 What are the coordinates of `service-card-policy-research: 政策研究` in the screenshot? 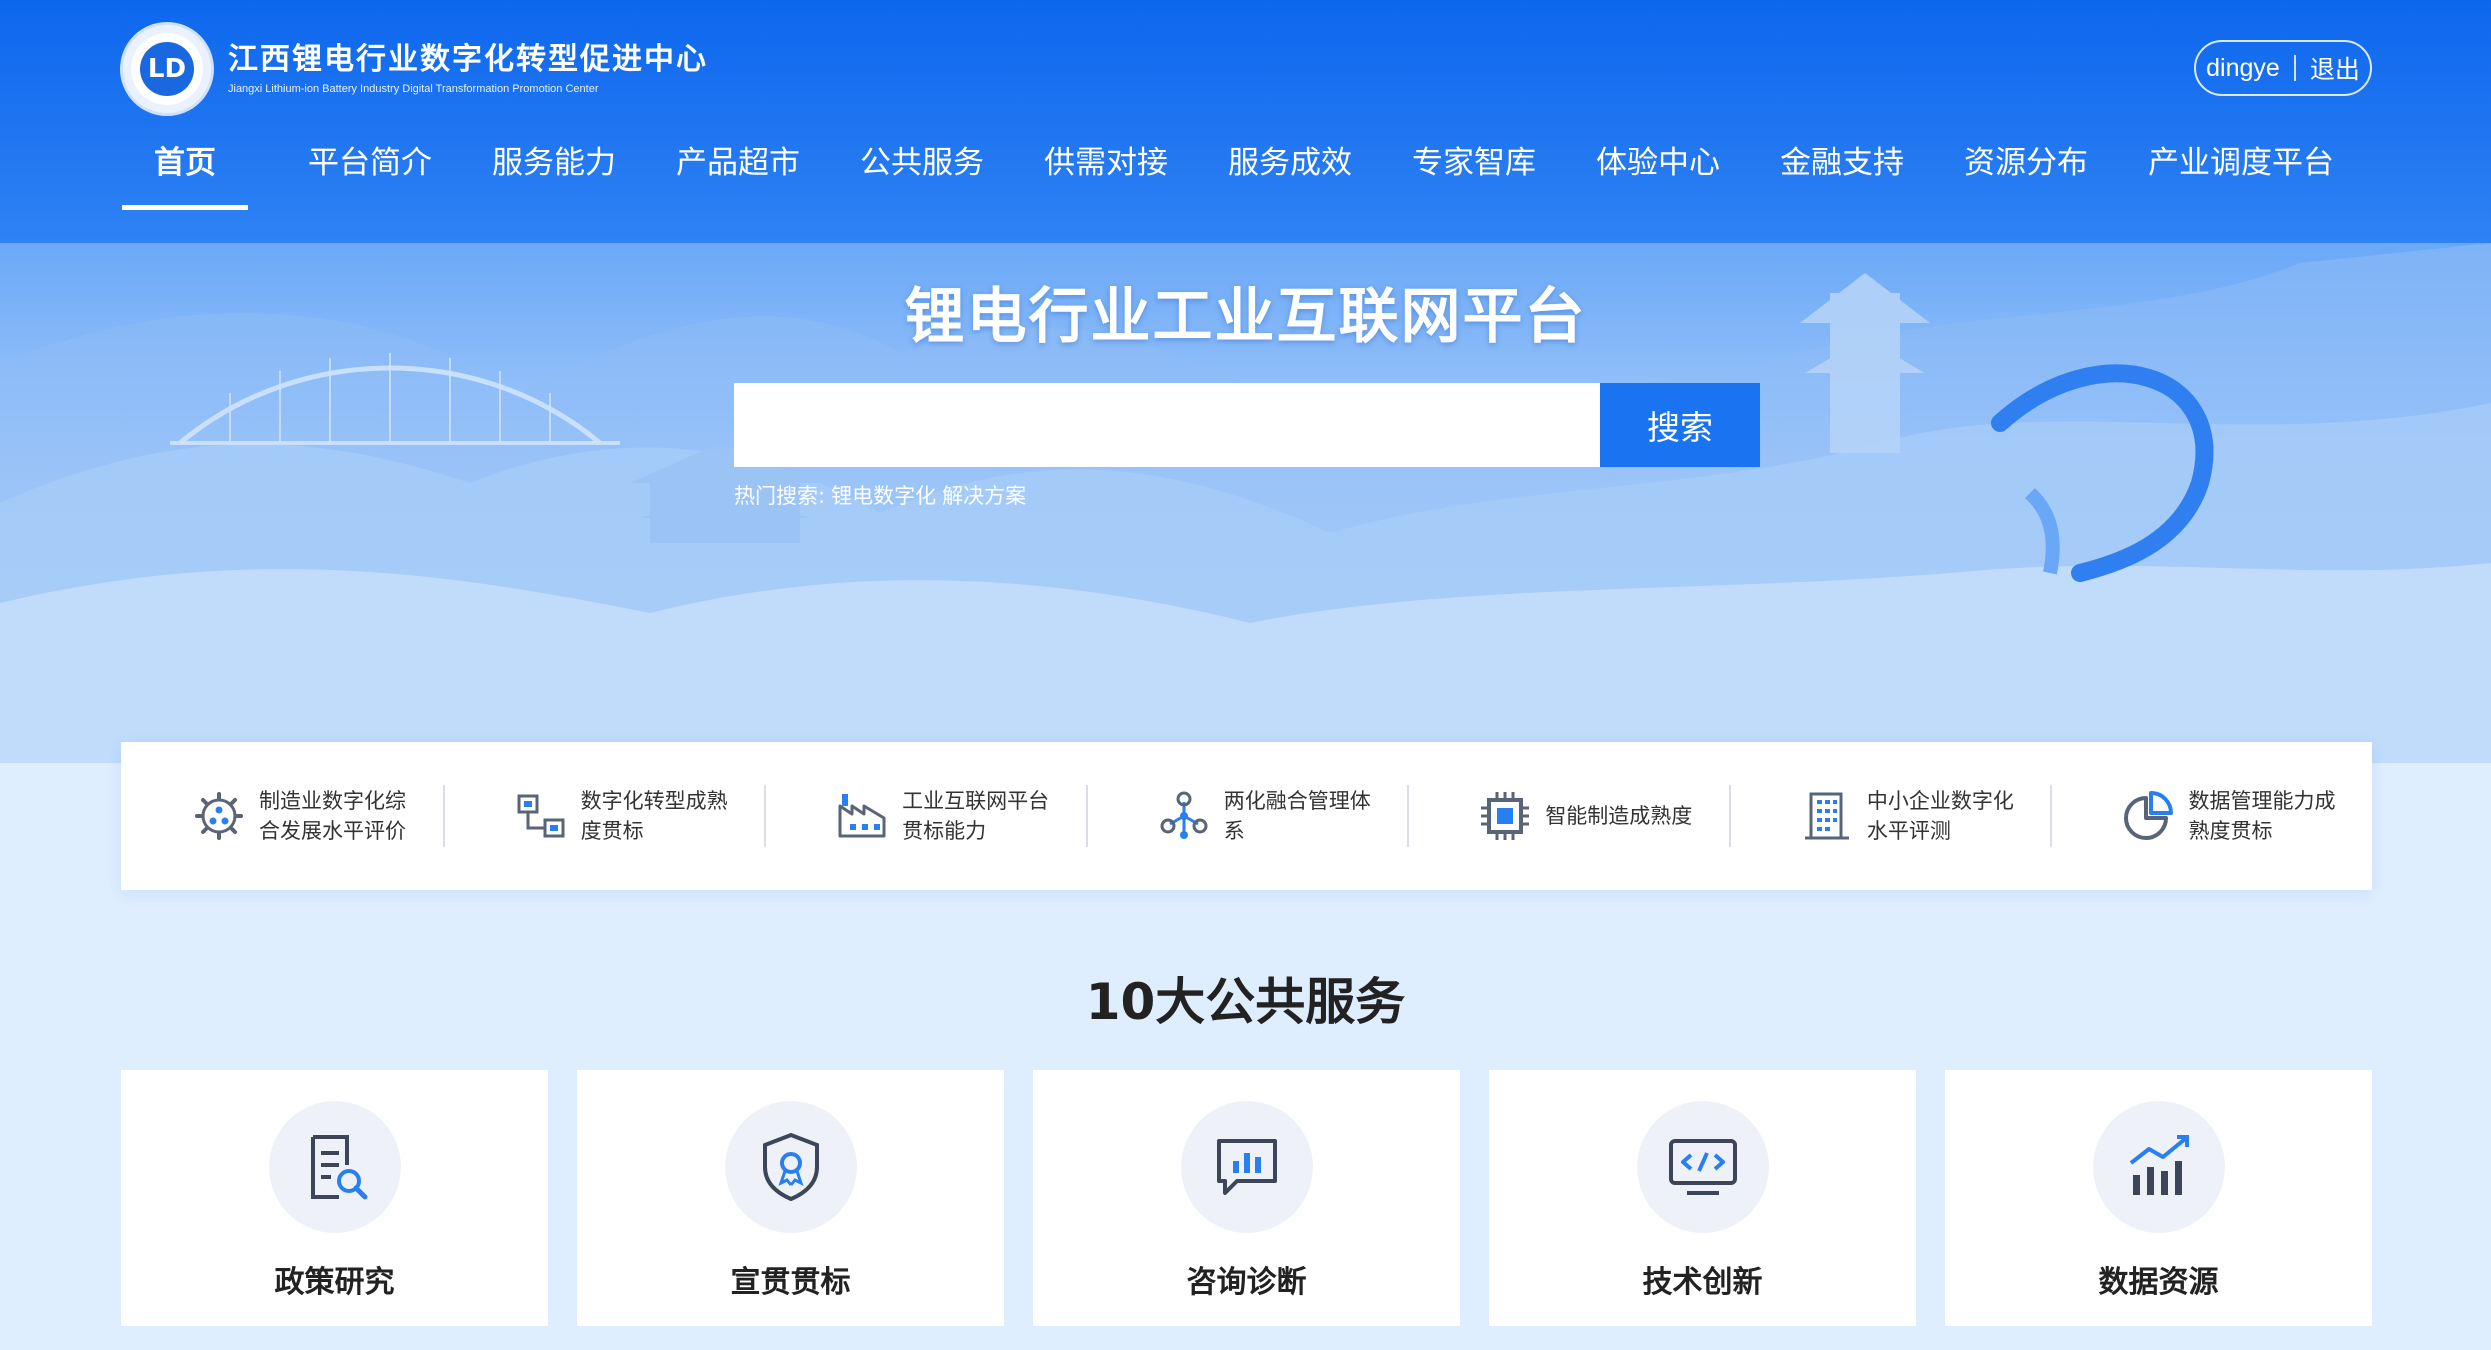 It's located at (334, 1198).